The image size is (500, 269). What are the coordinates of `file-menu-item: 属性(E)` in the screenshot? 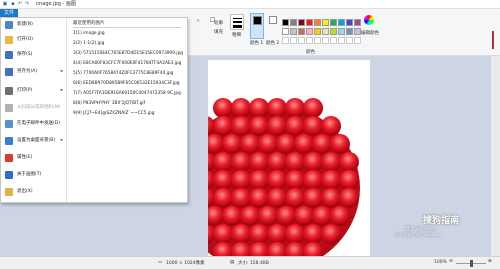 It's located at (34, 158).